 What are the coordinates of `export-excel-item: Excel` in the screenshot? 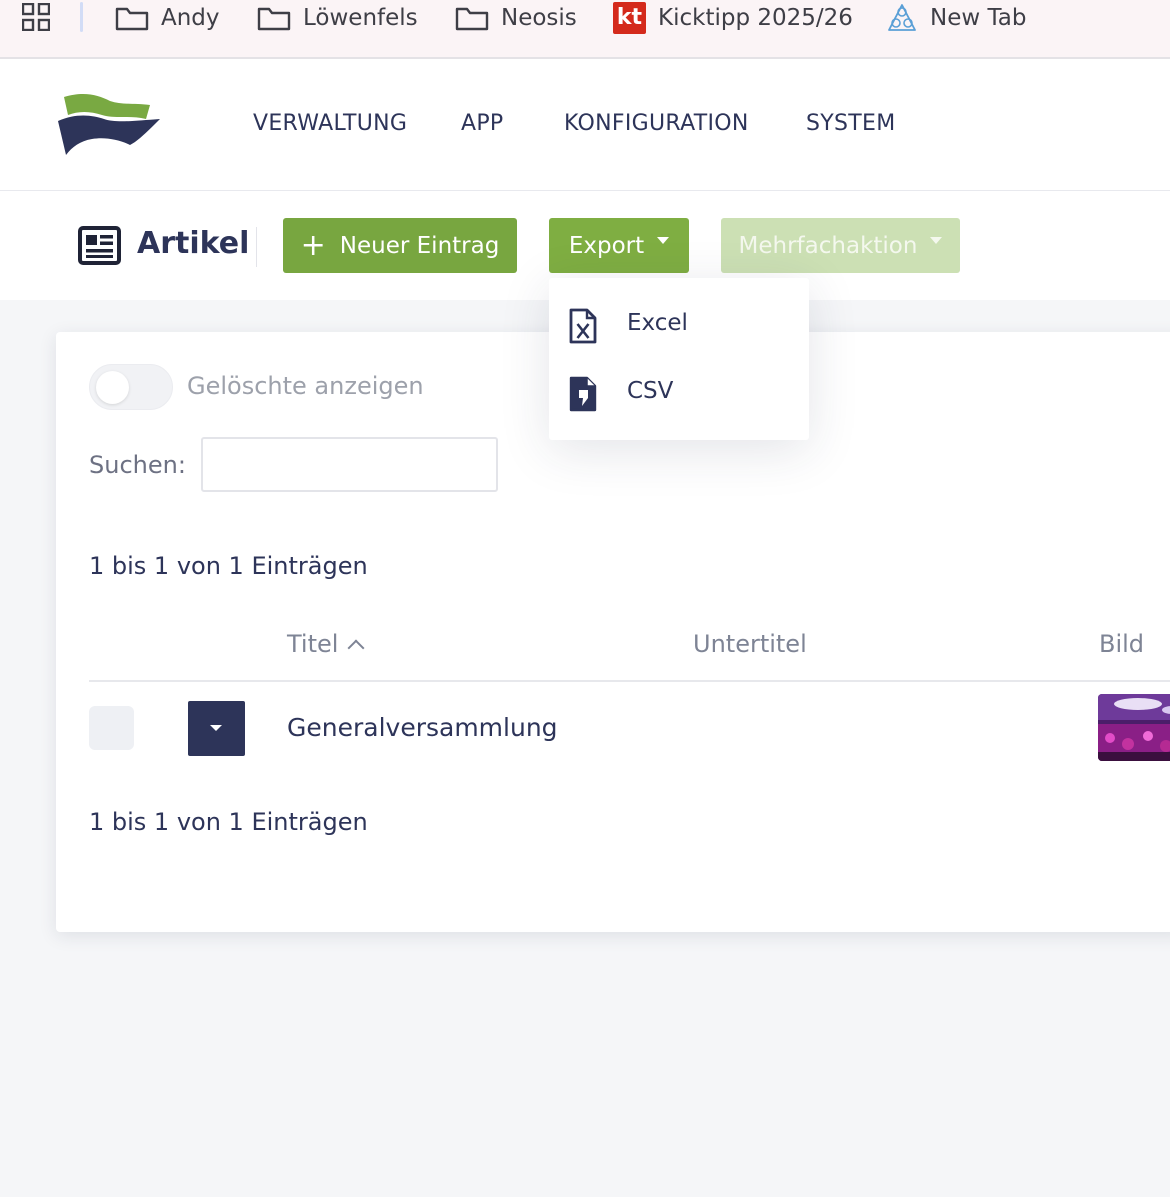 It's located at (679, 324).